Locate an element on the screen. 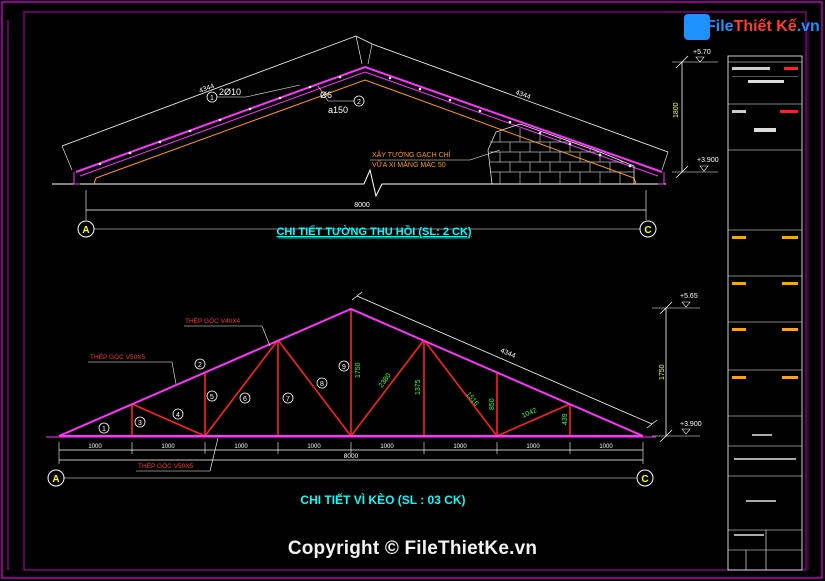 This screenshot has width=825, height=581. svg-text: 5 is located at coordinates (212, 397).